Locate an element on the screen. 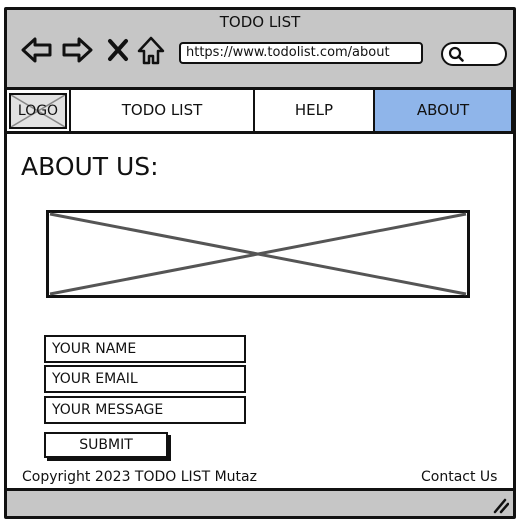 The image size is (522, 528). site-navbar: LOGO TODO LIST HELP ABOUT is located at coordinates (260, 112).